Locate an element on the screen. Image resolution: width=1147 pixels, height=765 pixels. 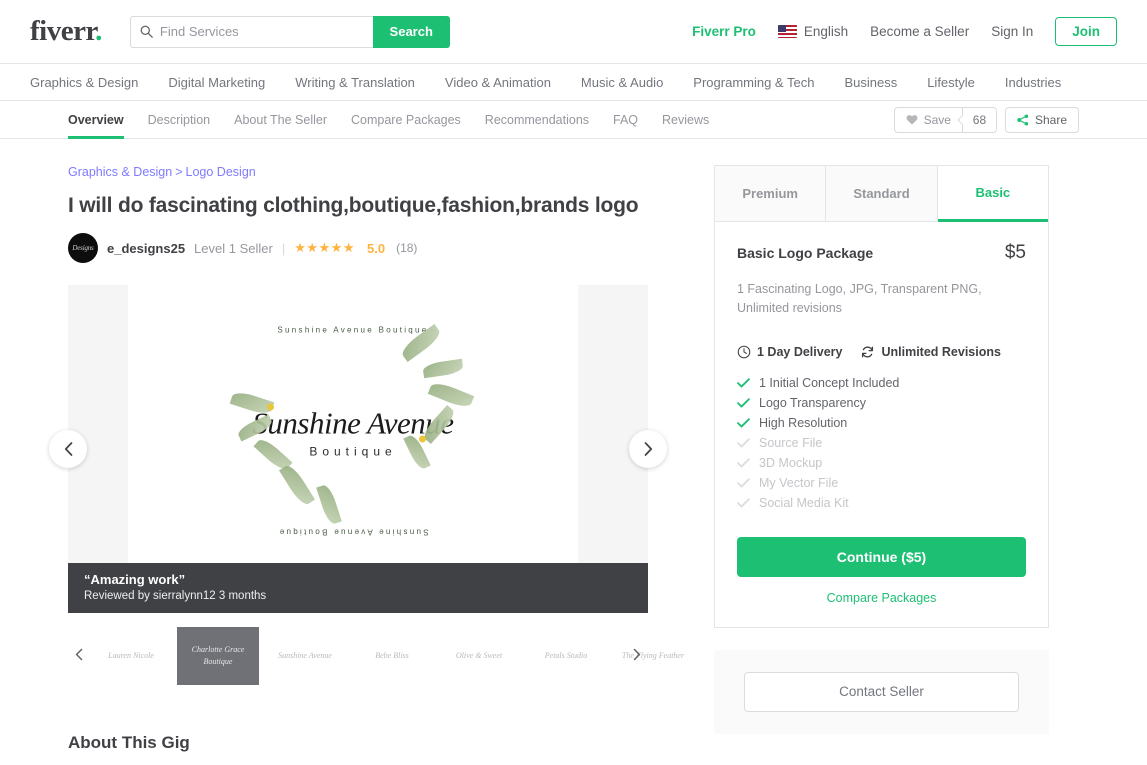
gallery-next-button is located at coordinates (648, 449).